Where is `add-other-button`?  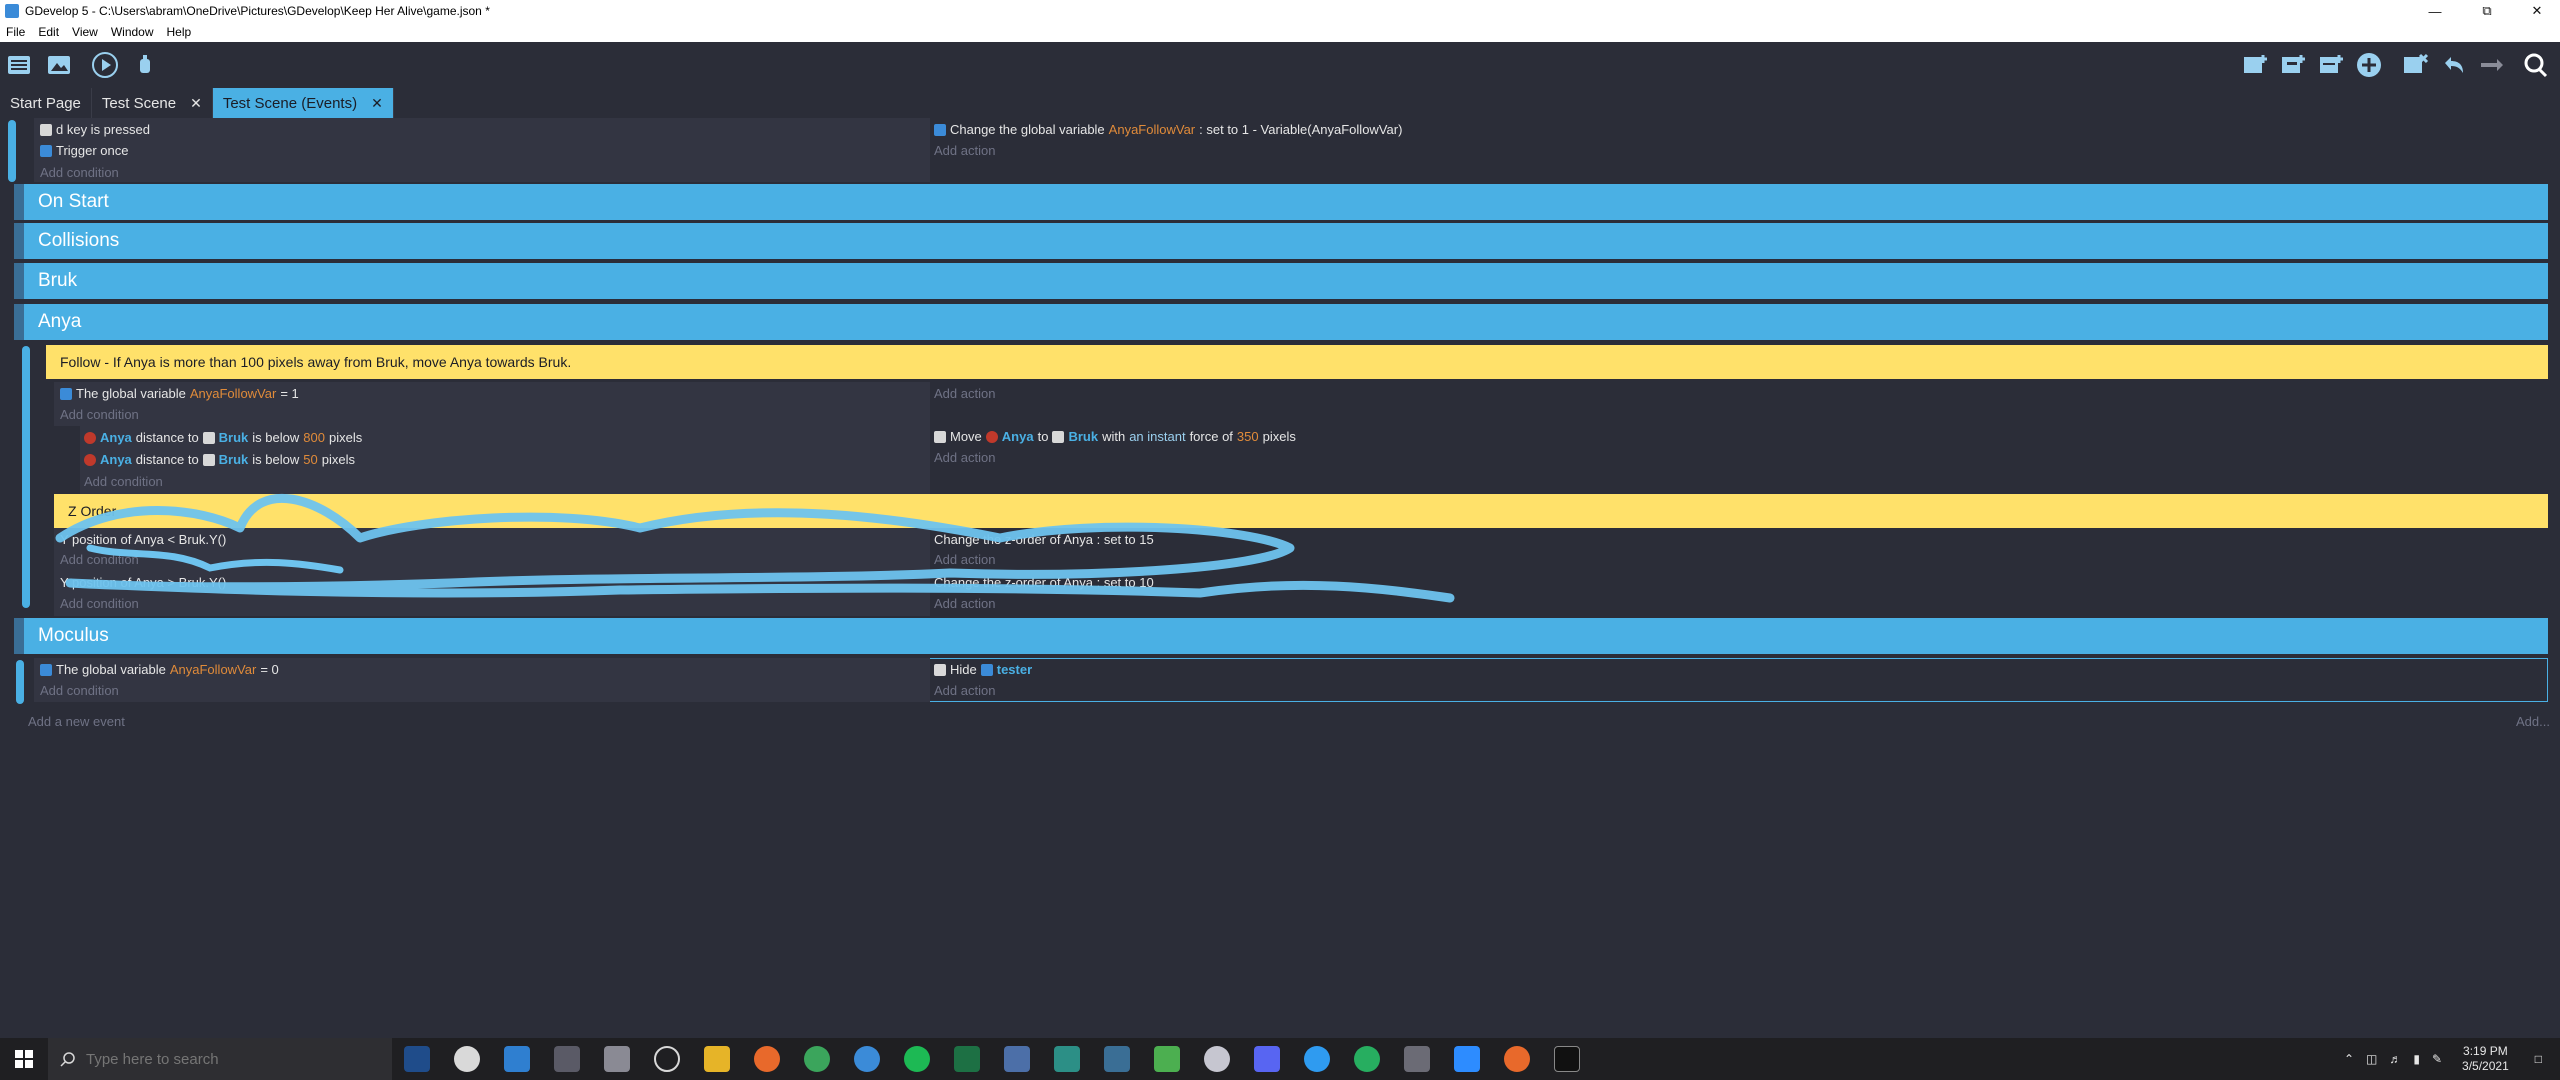
add-other-button is located at coordinates (2369, 65).